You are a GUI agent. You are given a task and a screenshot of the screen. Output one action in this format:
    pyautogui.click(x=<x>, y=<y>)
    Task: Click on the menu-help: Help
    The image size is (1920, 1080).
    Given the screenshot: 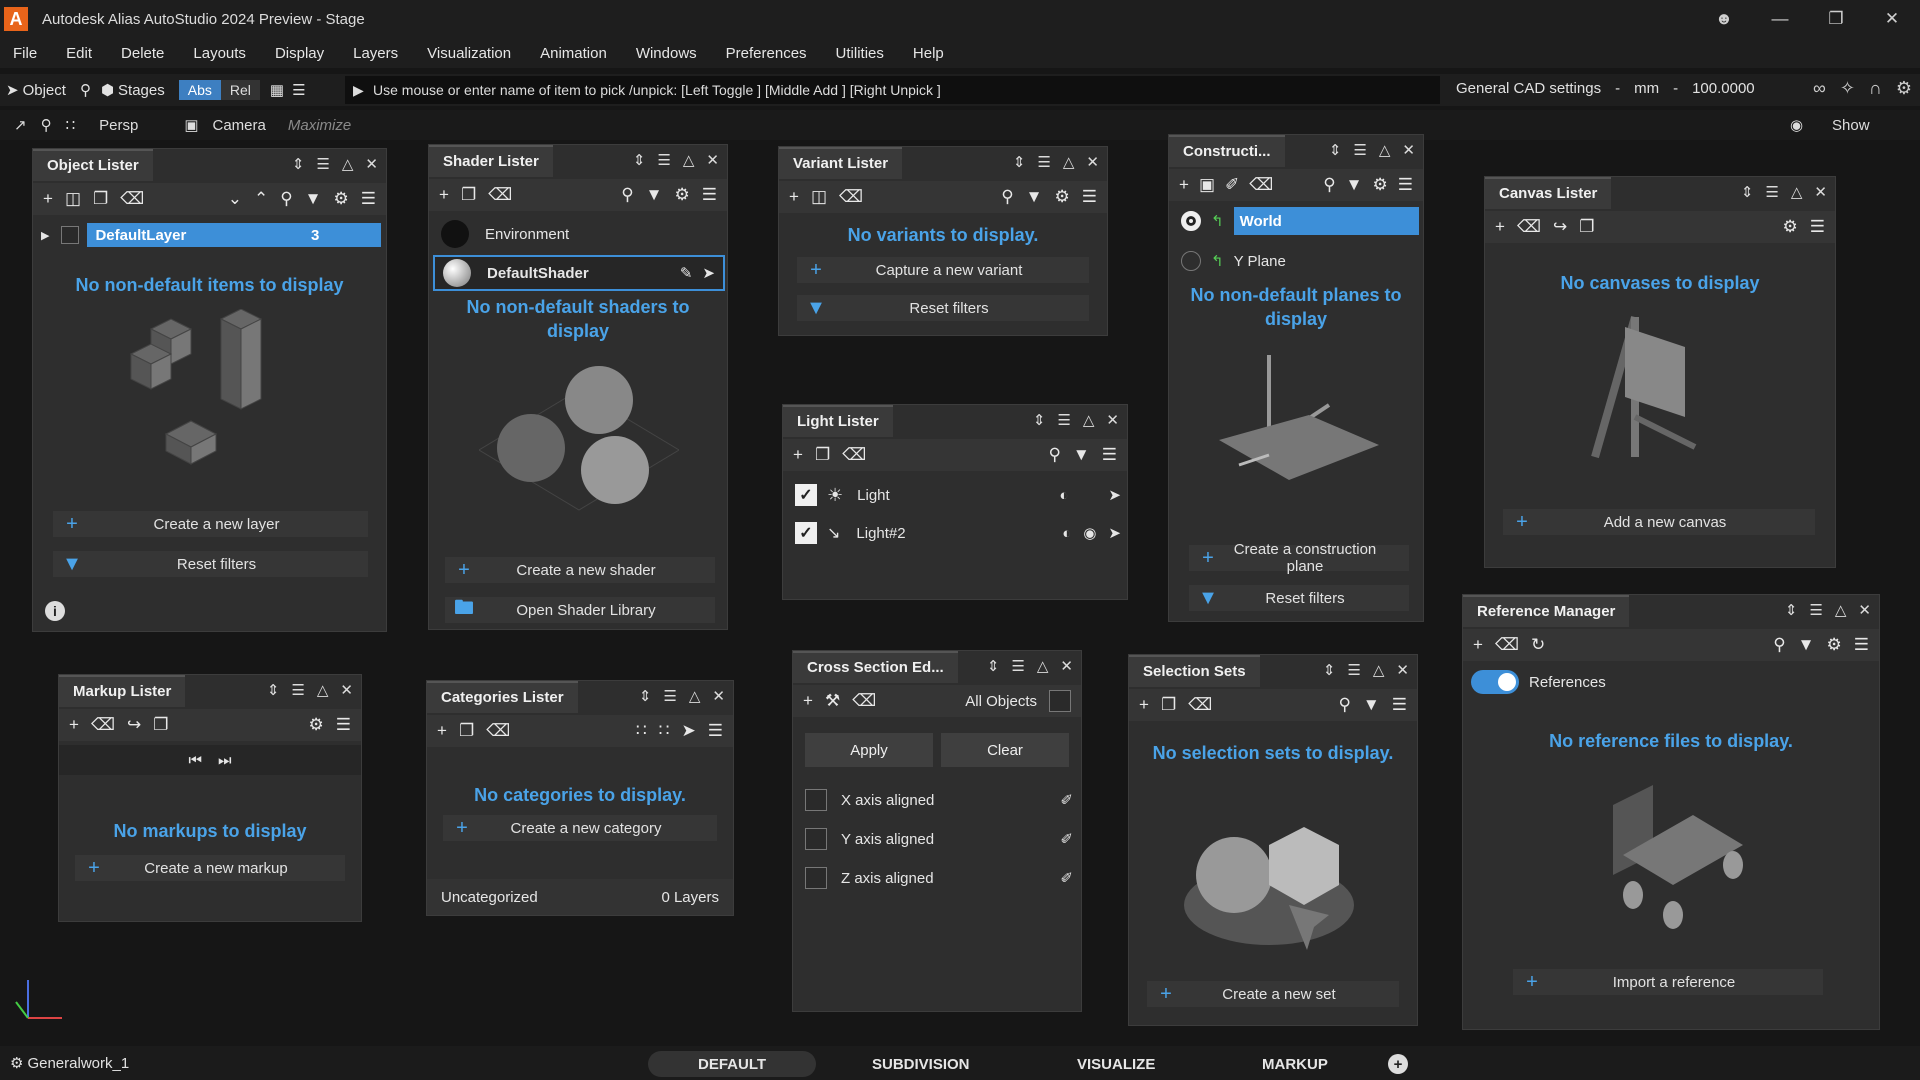 What is the action you would take?
    pyautogui.click(x=930, y=53)
    